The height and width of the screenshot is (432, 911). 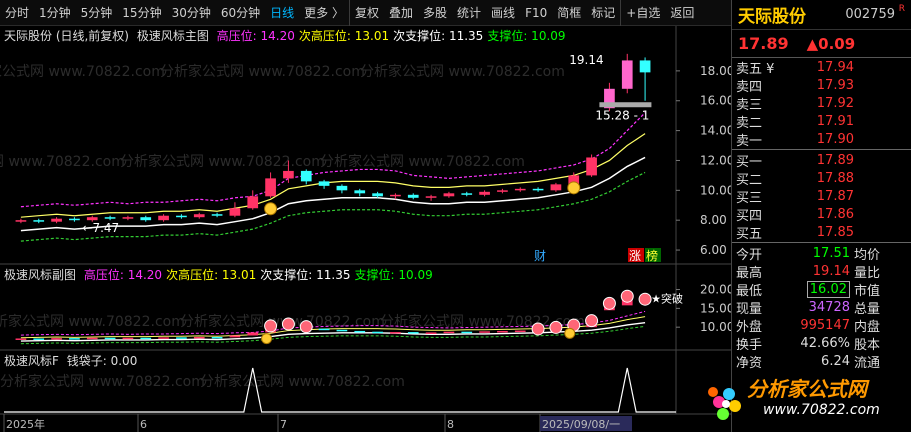 What do you see at coordinates (652, 255) in the screenshot?
I see `badge-fang: 榜` at bounding box center [652, 255].